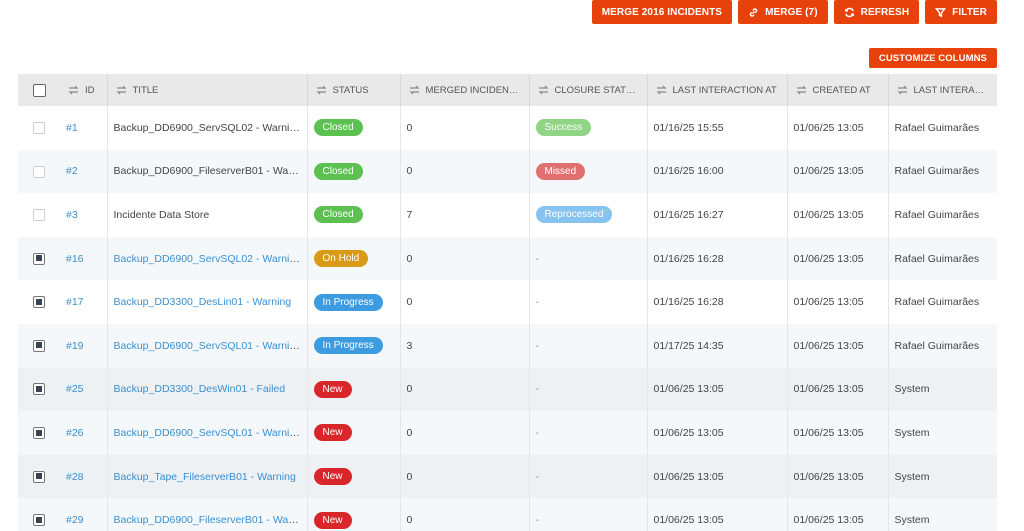  I want to click on incident-id-link: #28, so click(75, 477).